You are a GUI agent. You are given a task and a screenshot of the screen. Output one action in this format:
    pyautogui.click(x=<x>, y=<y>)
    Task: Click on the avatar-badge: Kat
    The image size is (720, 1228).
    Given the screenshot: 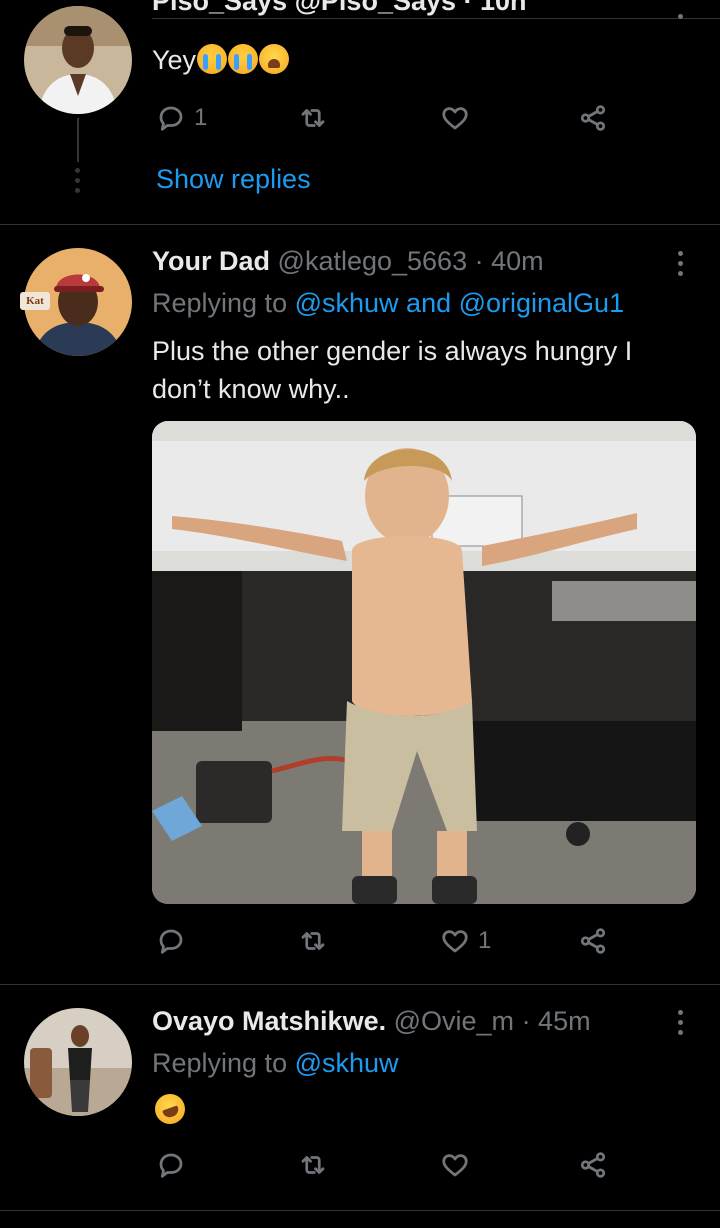 What is the action you would take?
    pyautogui.click(x=35, y=301)
    